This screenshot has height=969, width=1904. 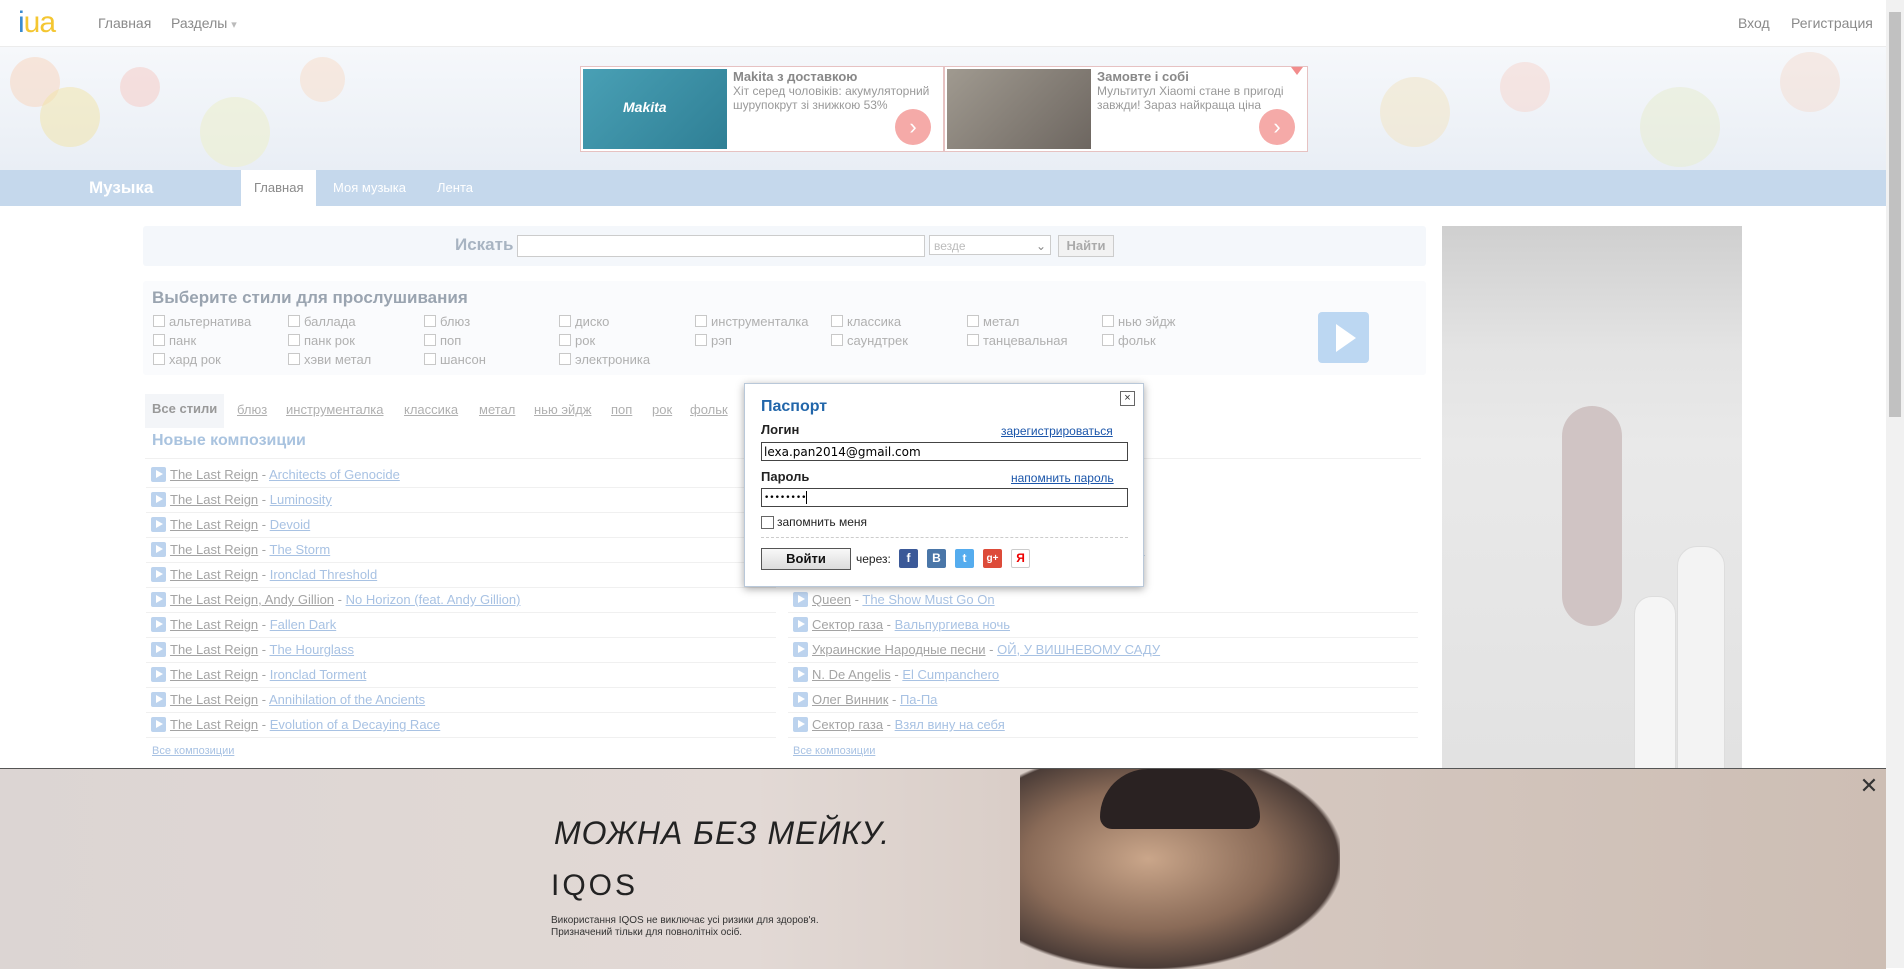 What do you see at coordinates (928, 599) in the screenshot?
I see `track-title-link: The Show Must Go On` at bounding box center [928, 599].